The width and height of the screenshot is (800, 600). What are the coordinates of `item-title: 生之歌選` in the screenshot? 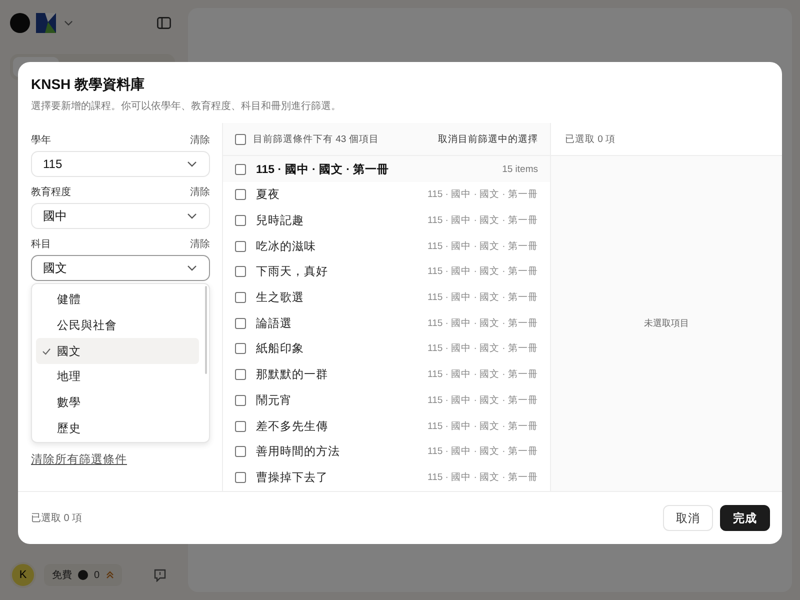 It's located at (280, 298).